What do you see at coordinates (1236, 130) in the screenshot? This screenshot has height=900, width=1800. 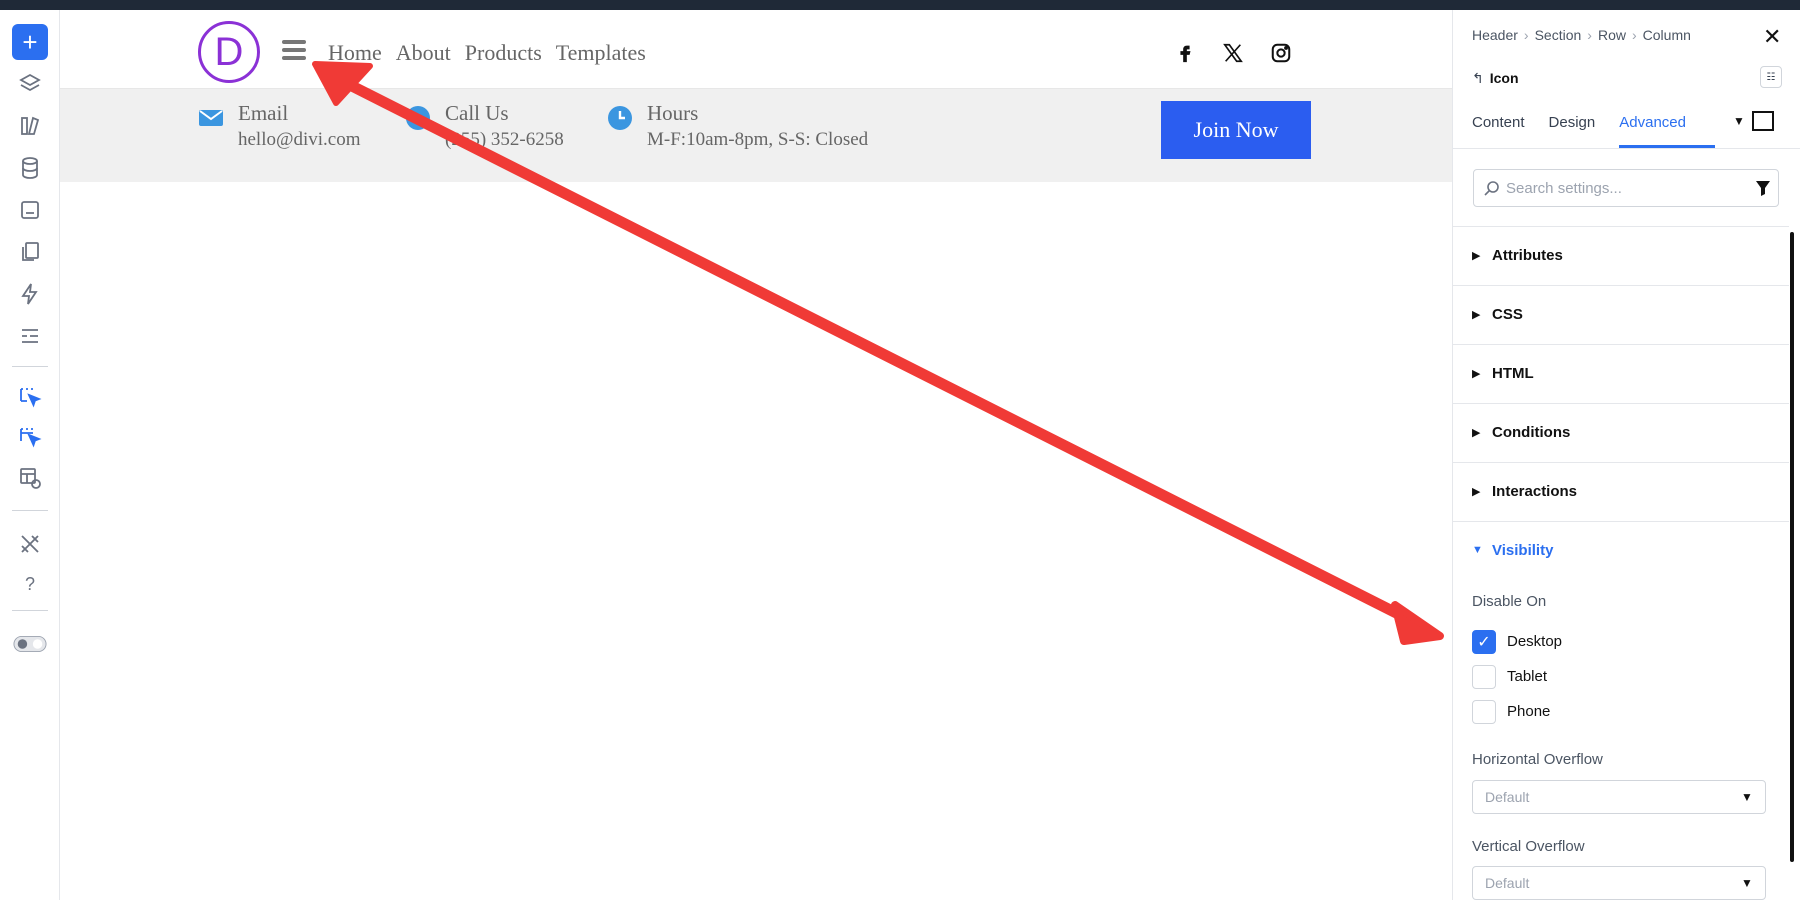 I see `join-now-button: Join Now` at bounding box center [1236, 130].